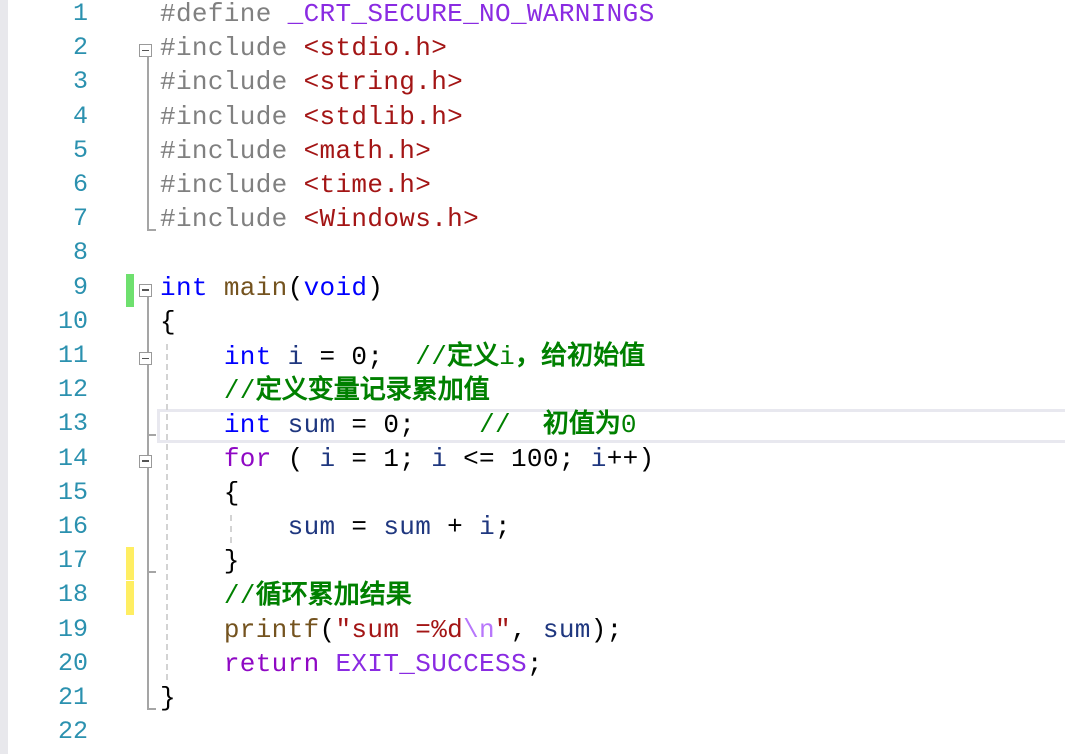  Describe the element at coordinates (532, 82) in the screenshot. I see `code-line: 3 #include <string.h>` at that location.